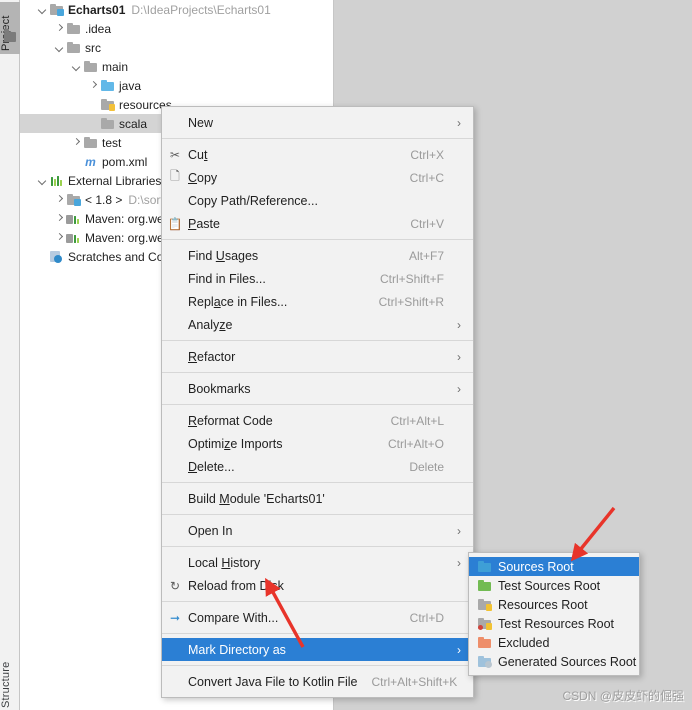 Image resolution: width=692 pixels, height=710 pixels. What do you see at coordinates (317, 498) in the screenshot?
I see `menu-item: Build Module 'Echarts01'` at bounding box center [317, 498].